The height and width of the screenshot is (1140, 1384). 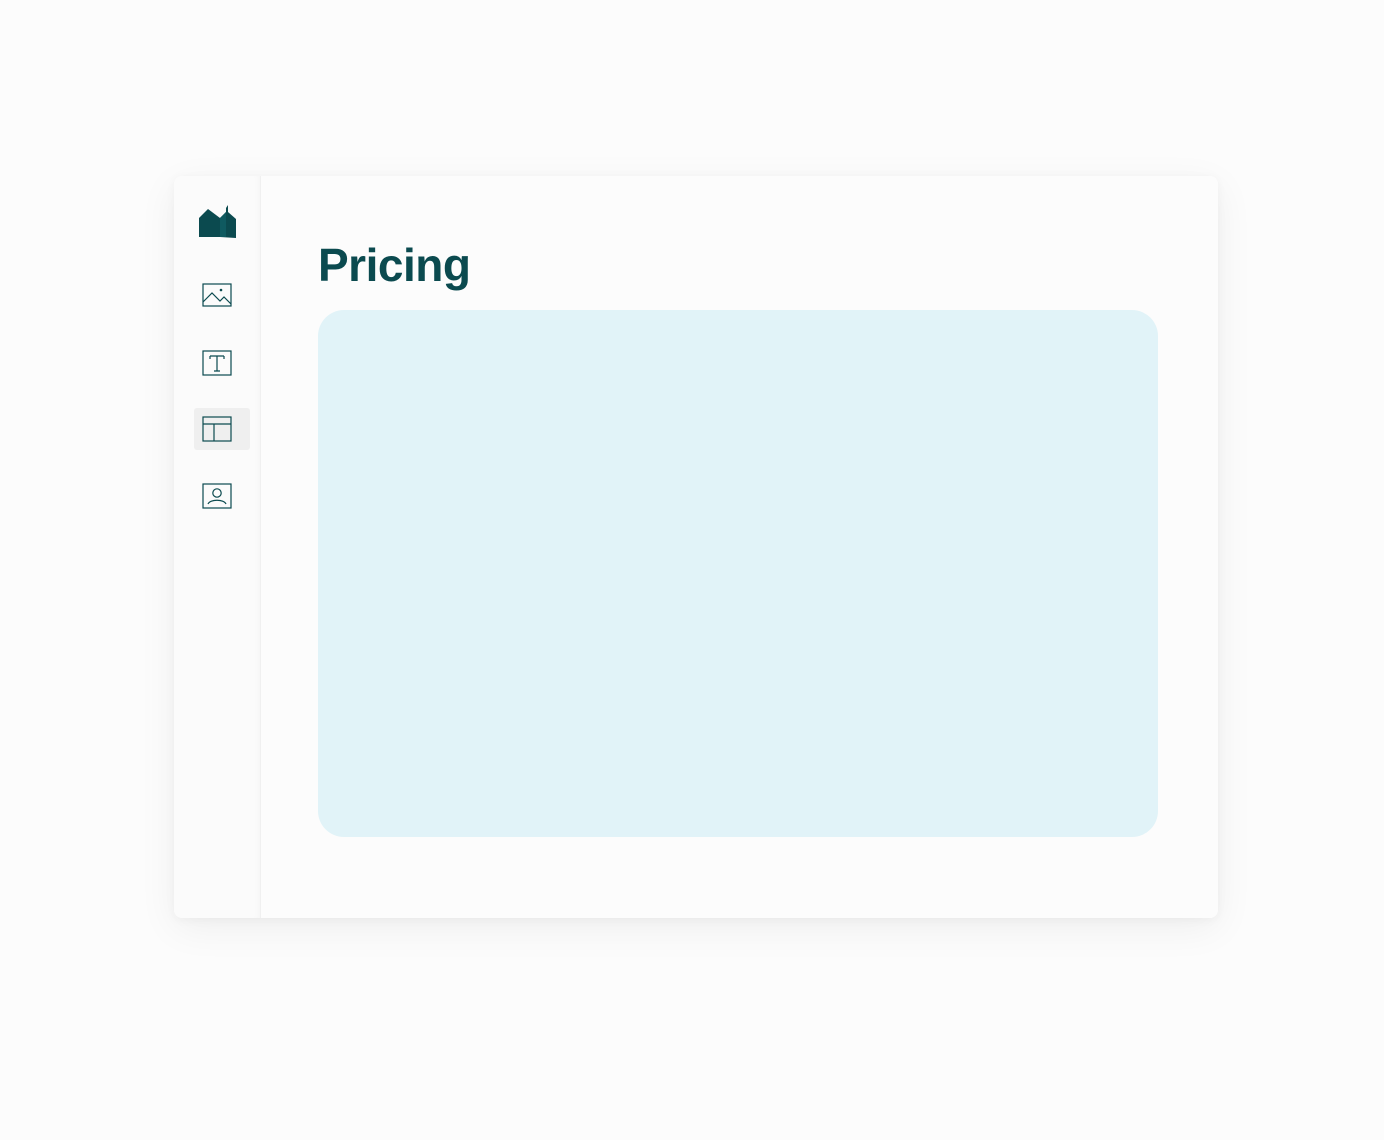 I want to click on sidebar-item-text, so click(x=222, y=363).